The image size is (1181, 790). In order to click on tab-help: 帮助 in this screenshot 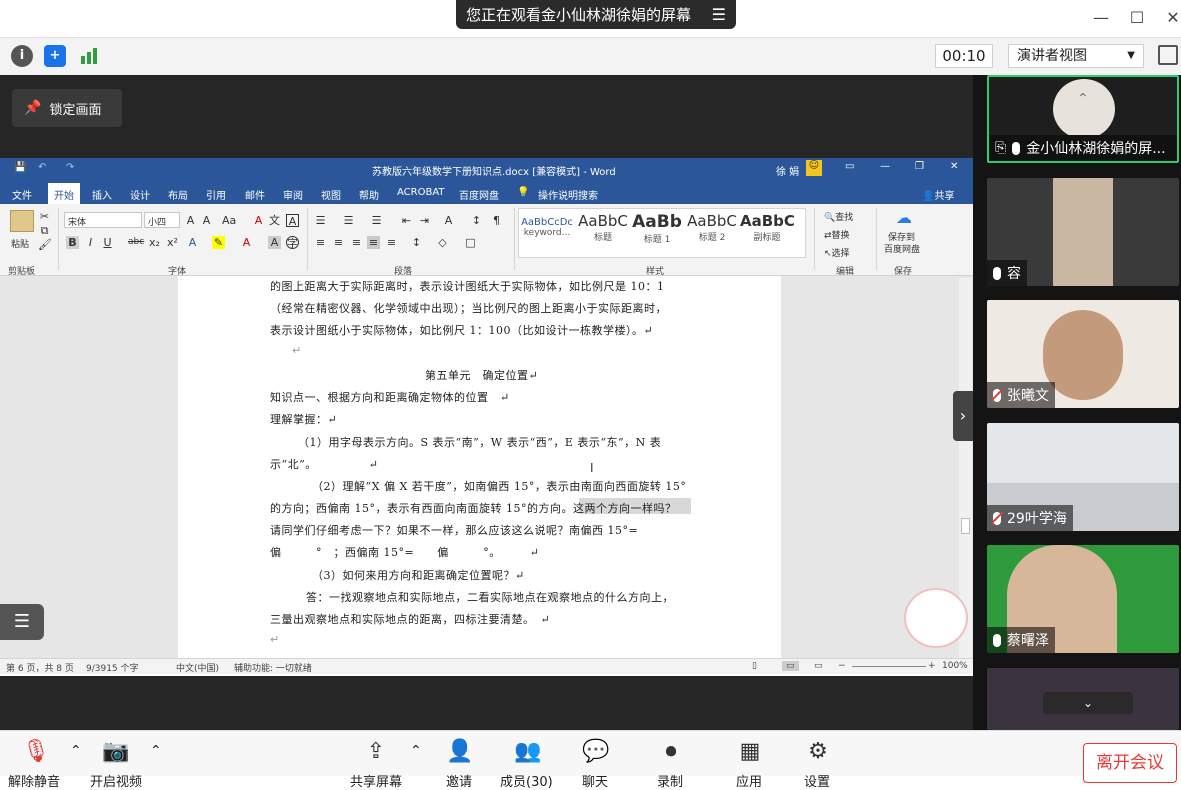, I will do `click(369, 194)`.